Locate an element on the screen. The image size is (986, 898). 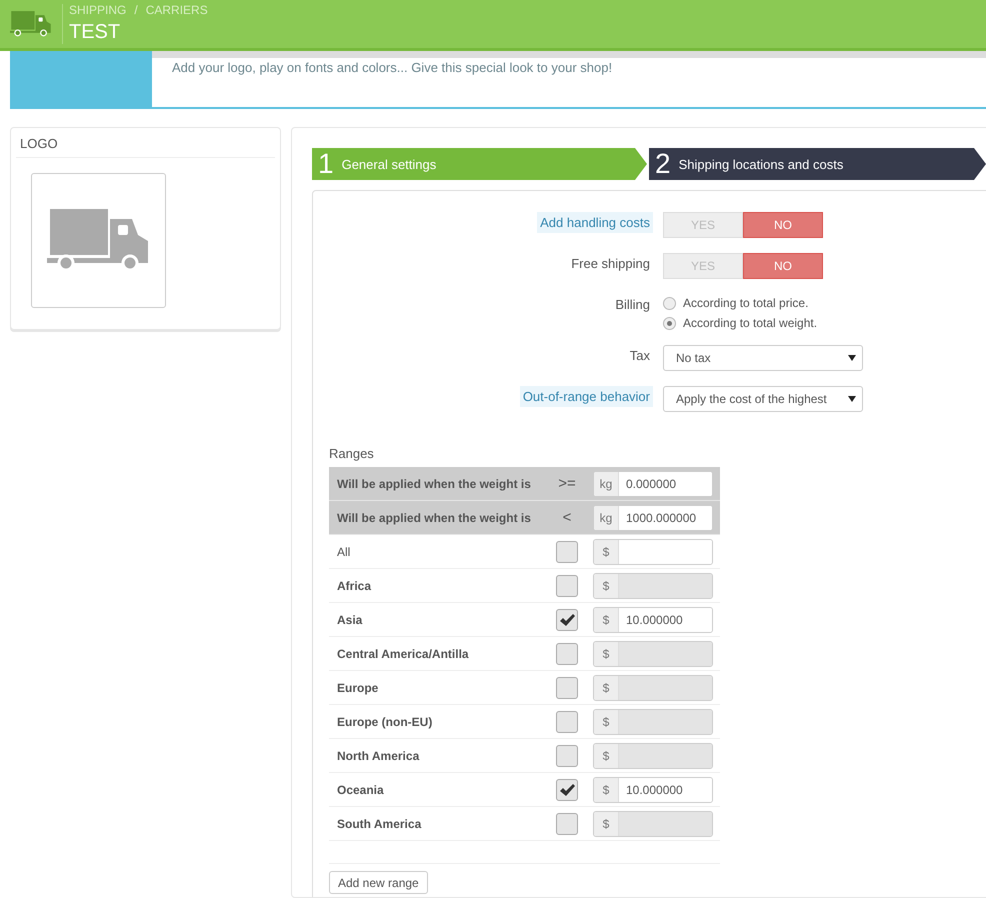
zone-name: North America is located at coordinates (378, 755).